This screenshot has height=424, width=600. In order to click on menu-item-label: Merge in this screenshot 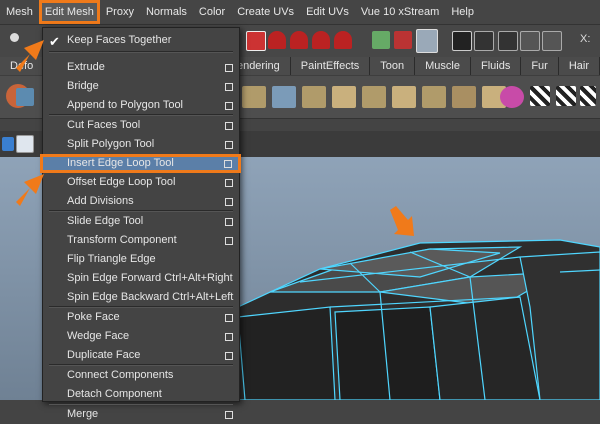, I will do `click(83, 414)`.